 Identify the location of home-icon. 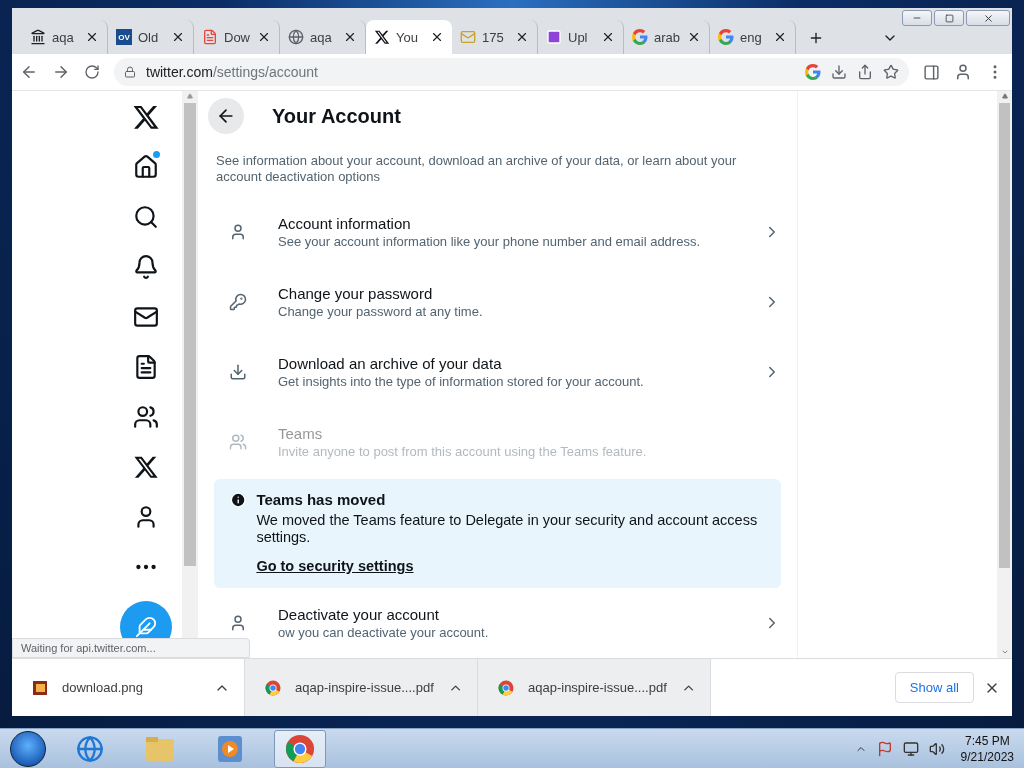
(146, 167).